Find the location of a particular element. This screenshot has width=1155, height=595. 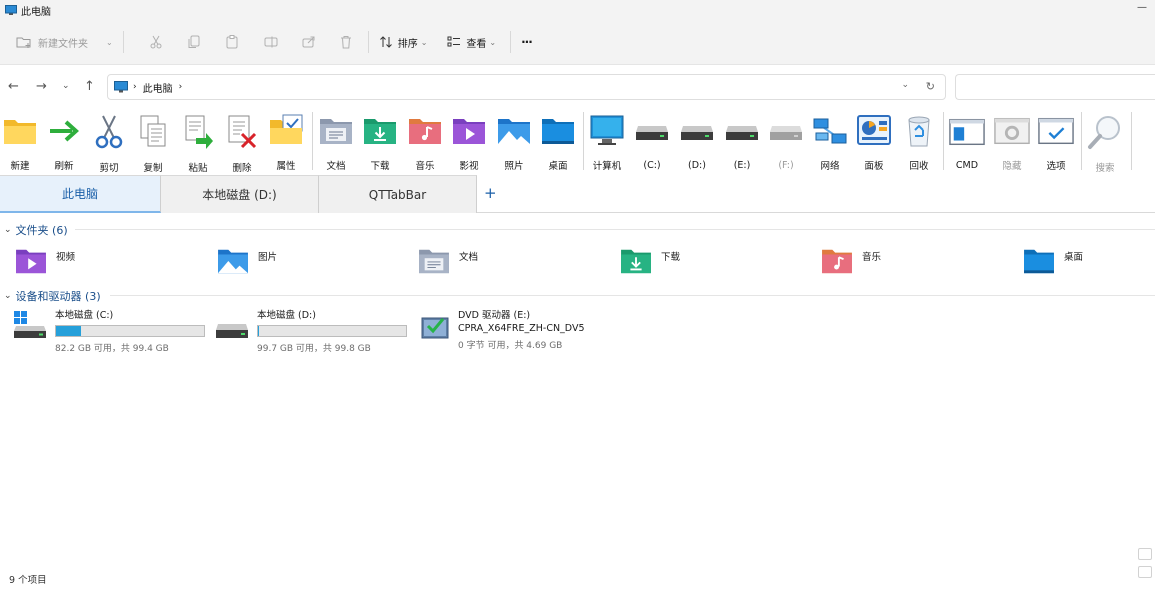

window-title: 此电脑 is located at coordinates (36, 12).